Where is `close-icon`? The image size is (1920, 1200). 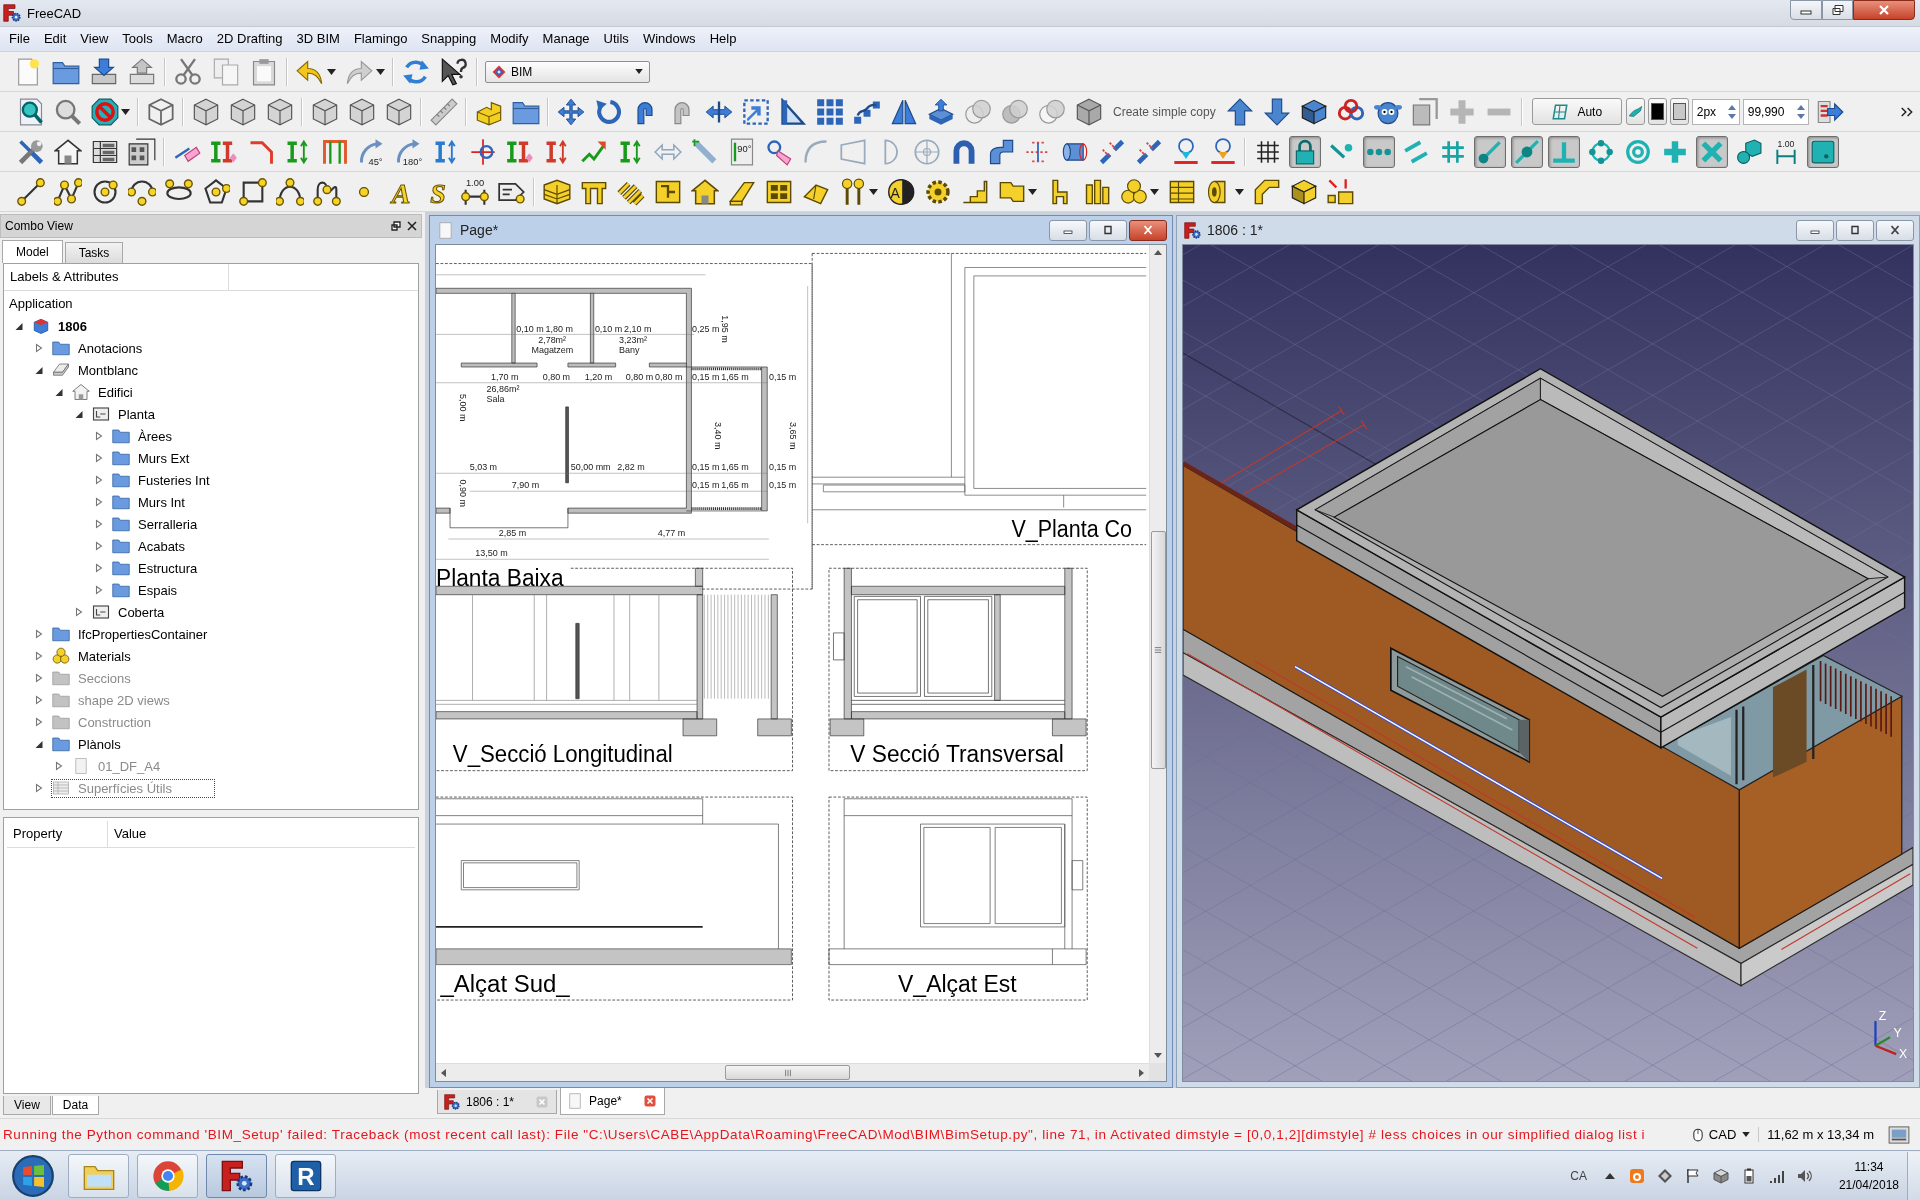
close-icon is located at coordinates (412, 226).